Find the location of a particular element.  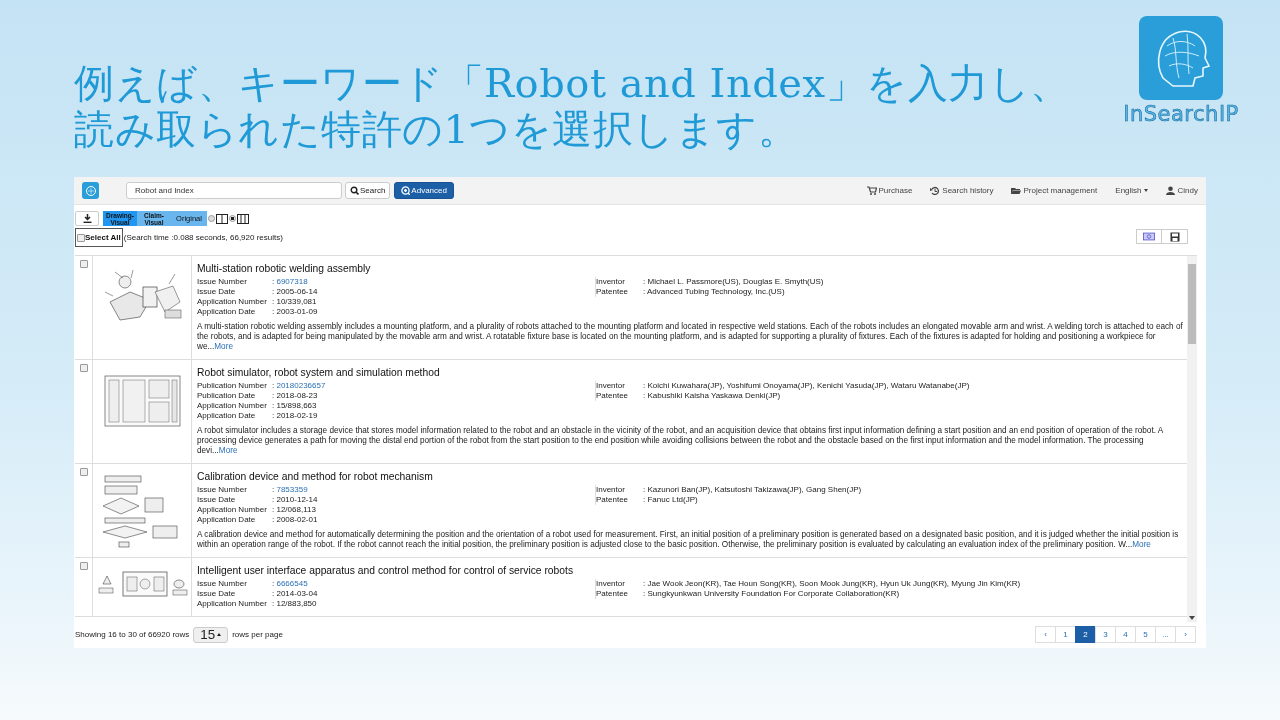

search-info: (Search time :0.088 seconds, 66,920 results) is located at coordinates (203, 237).